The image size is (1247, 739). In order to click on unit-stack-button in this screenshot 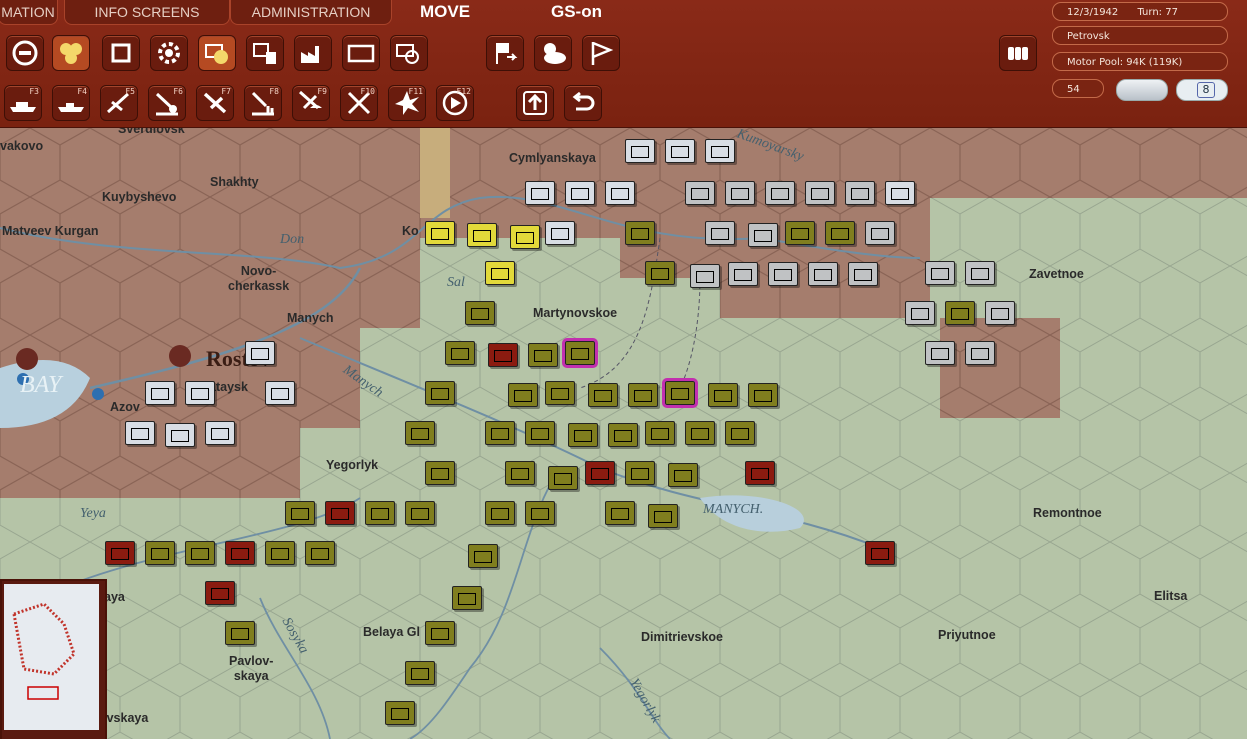, I will do `click(121, 53)`.